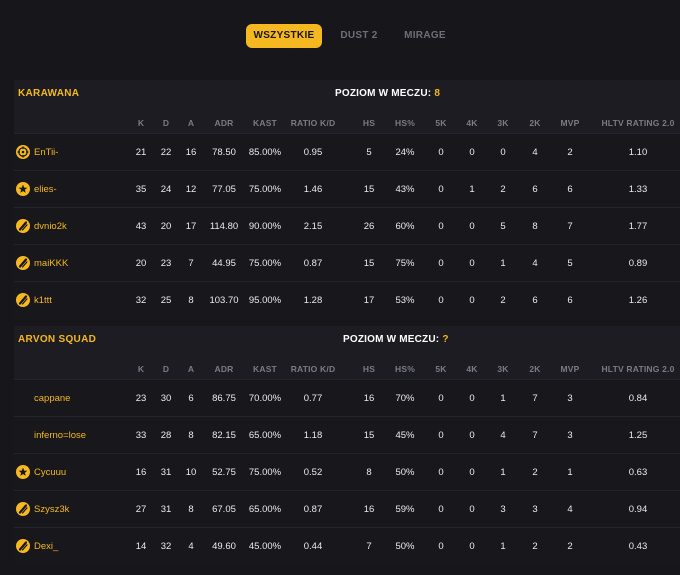 The height and width of the screenshot is (575, 680). What do you see at coordinates (405, 226) in the screenshot?
I see `stat-cell: 60%` at bounding box center [405, 226].